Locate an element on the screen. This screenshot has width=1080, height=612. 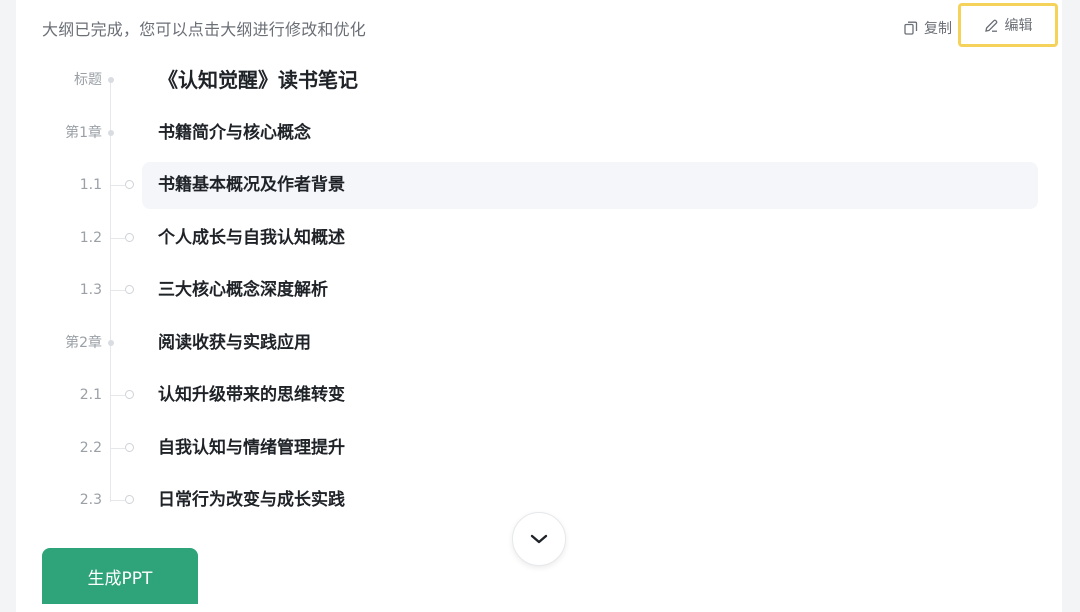
outline-number: 1.1 is located at coordinates (90, 185).